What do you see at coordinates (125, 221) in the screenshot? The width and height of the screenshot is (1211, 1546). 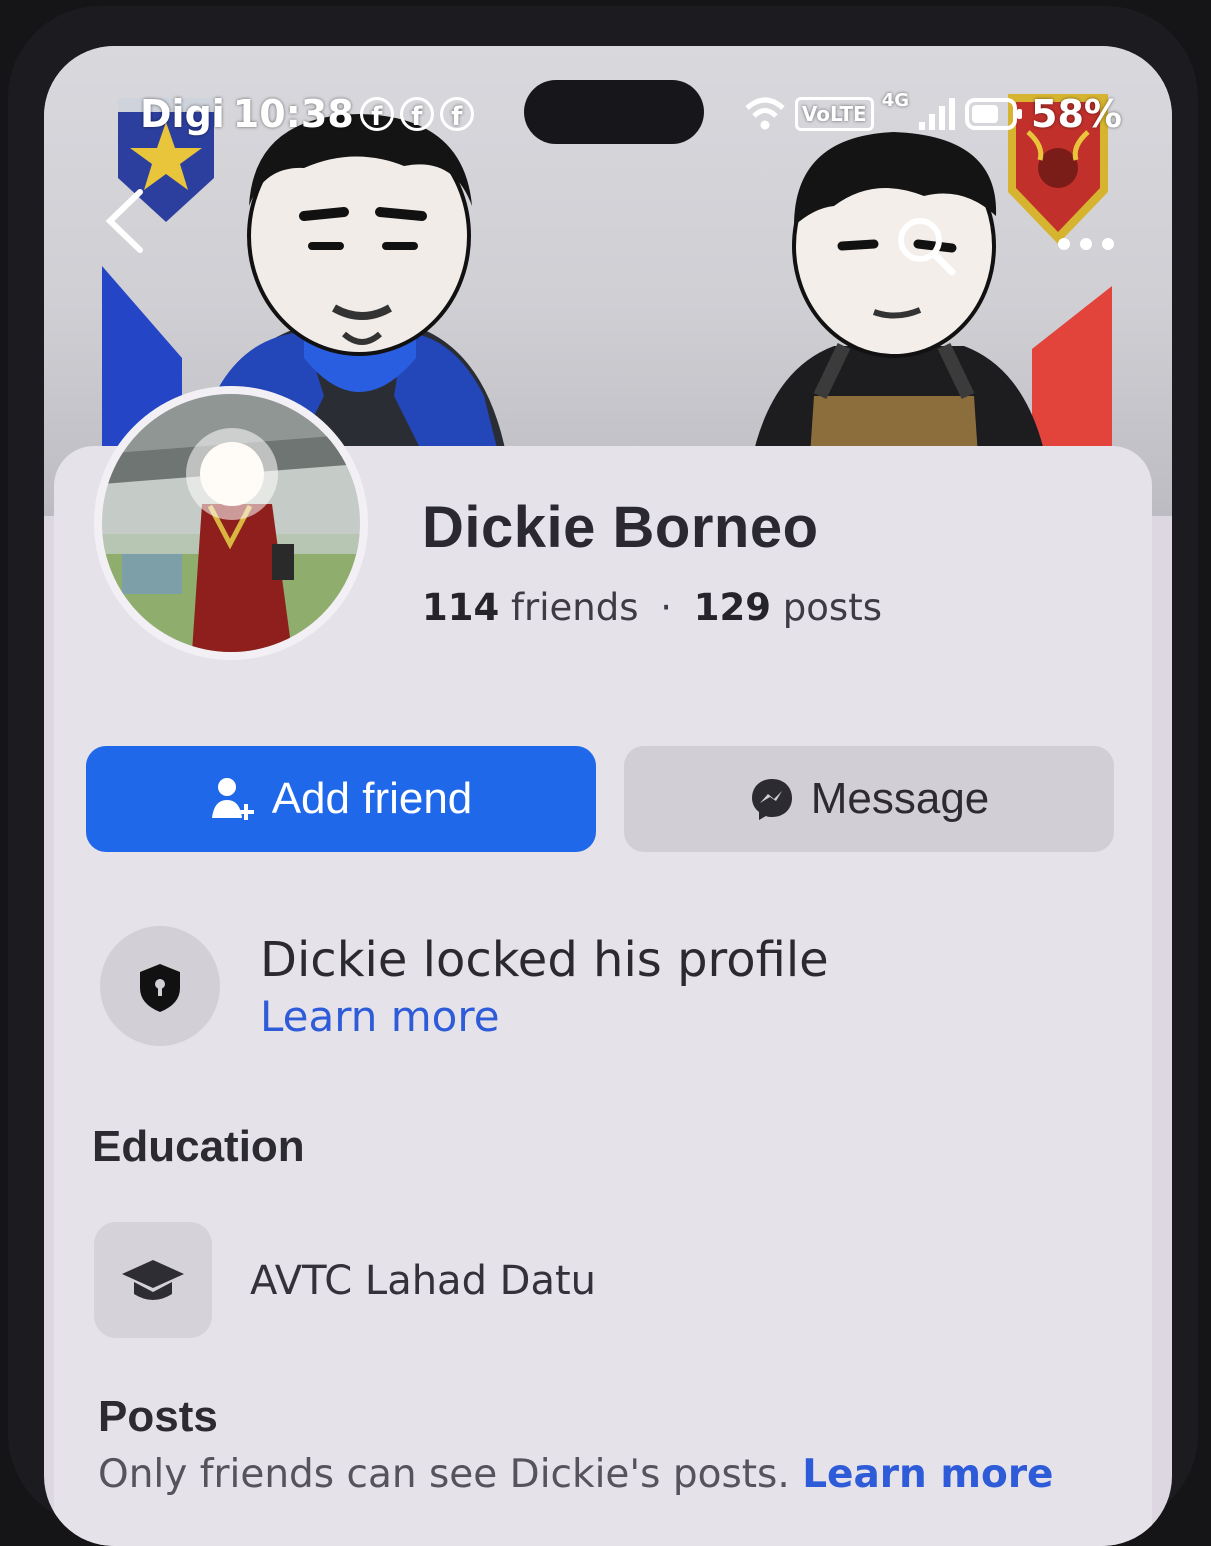 I see `chevron-left-icon` at bounding box center [125, 221].